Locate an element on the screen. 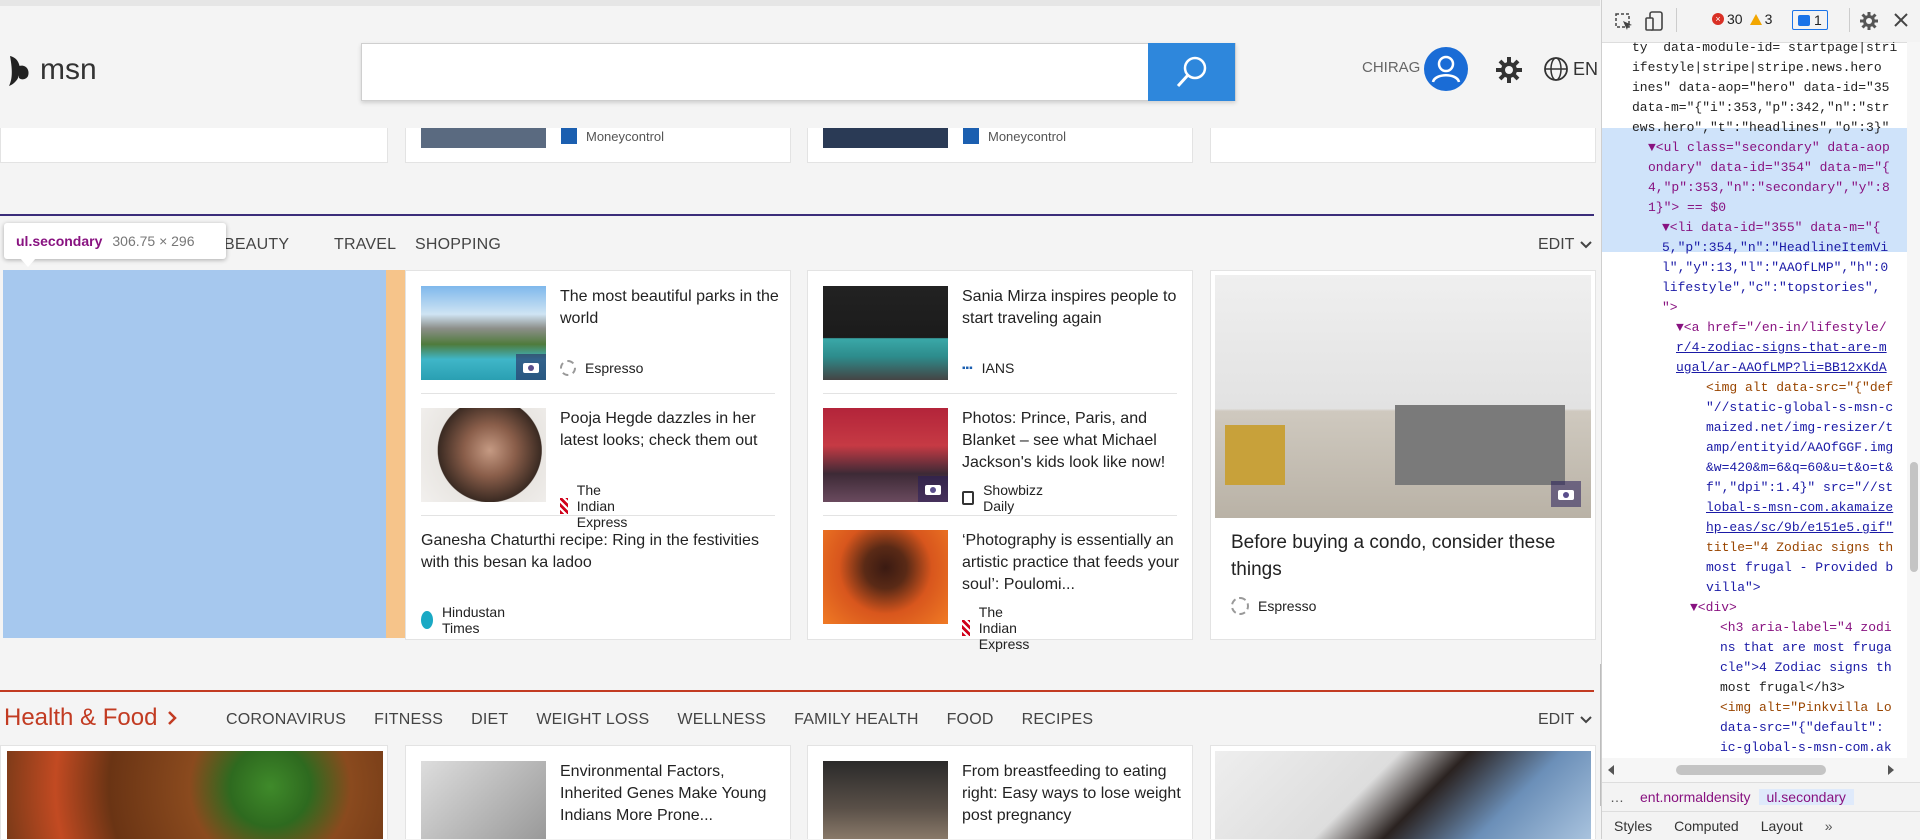 The width and height of the screenshot is (1920, 840). showbizz-icon is located at coordinates (968, 498).